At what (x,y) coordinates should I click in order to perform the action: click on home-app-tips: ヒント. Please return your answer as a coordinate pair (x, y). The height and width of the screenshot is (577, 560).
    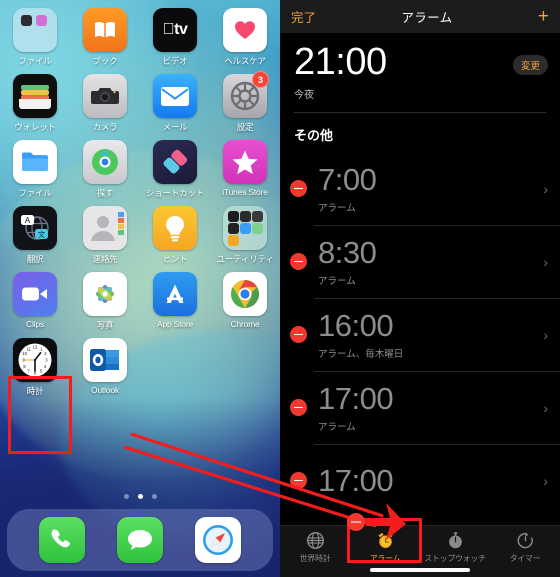
    Looking at the image, I should click on (175, 239).